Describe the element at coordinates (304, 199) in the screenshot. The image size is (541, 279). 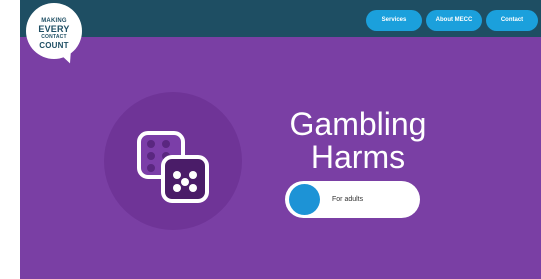
I see `toggle-knob` at that location.